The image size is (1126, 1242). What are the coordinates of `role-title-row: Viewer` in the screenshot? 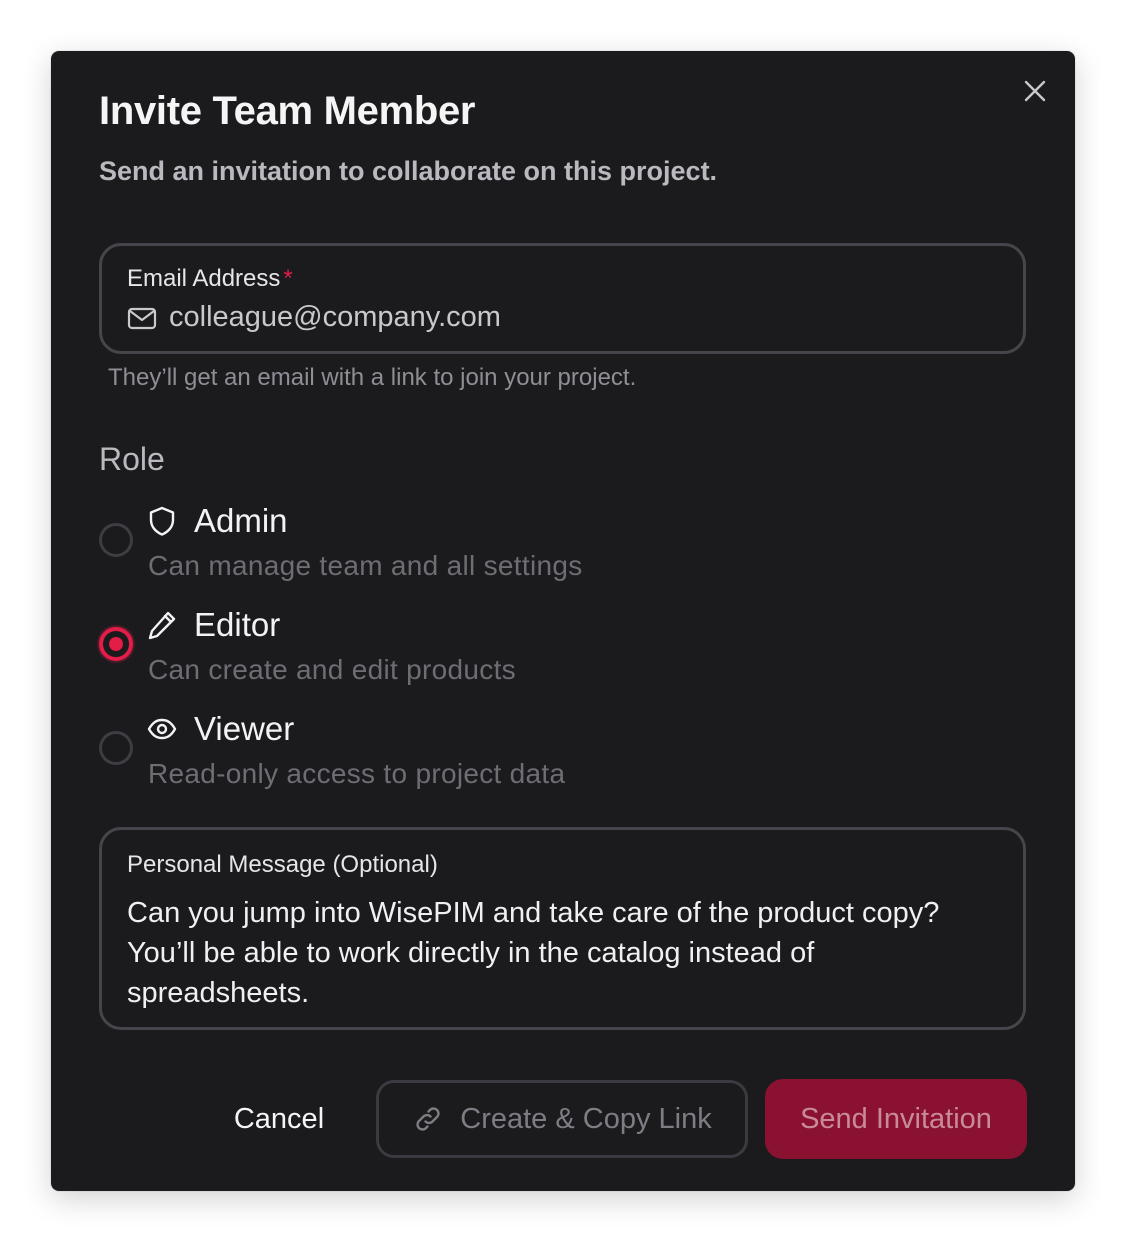 It's located at (220, 729).